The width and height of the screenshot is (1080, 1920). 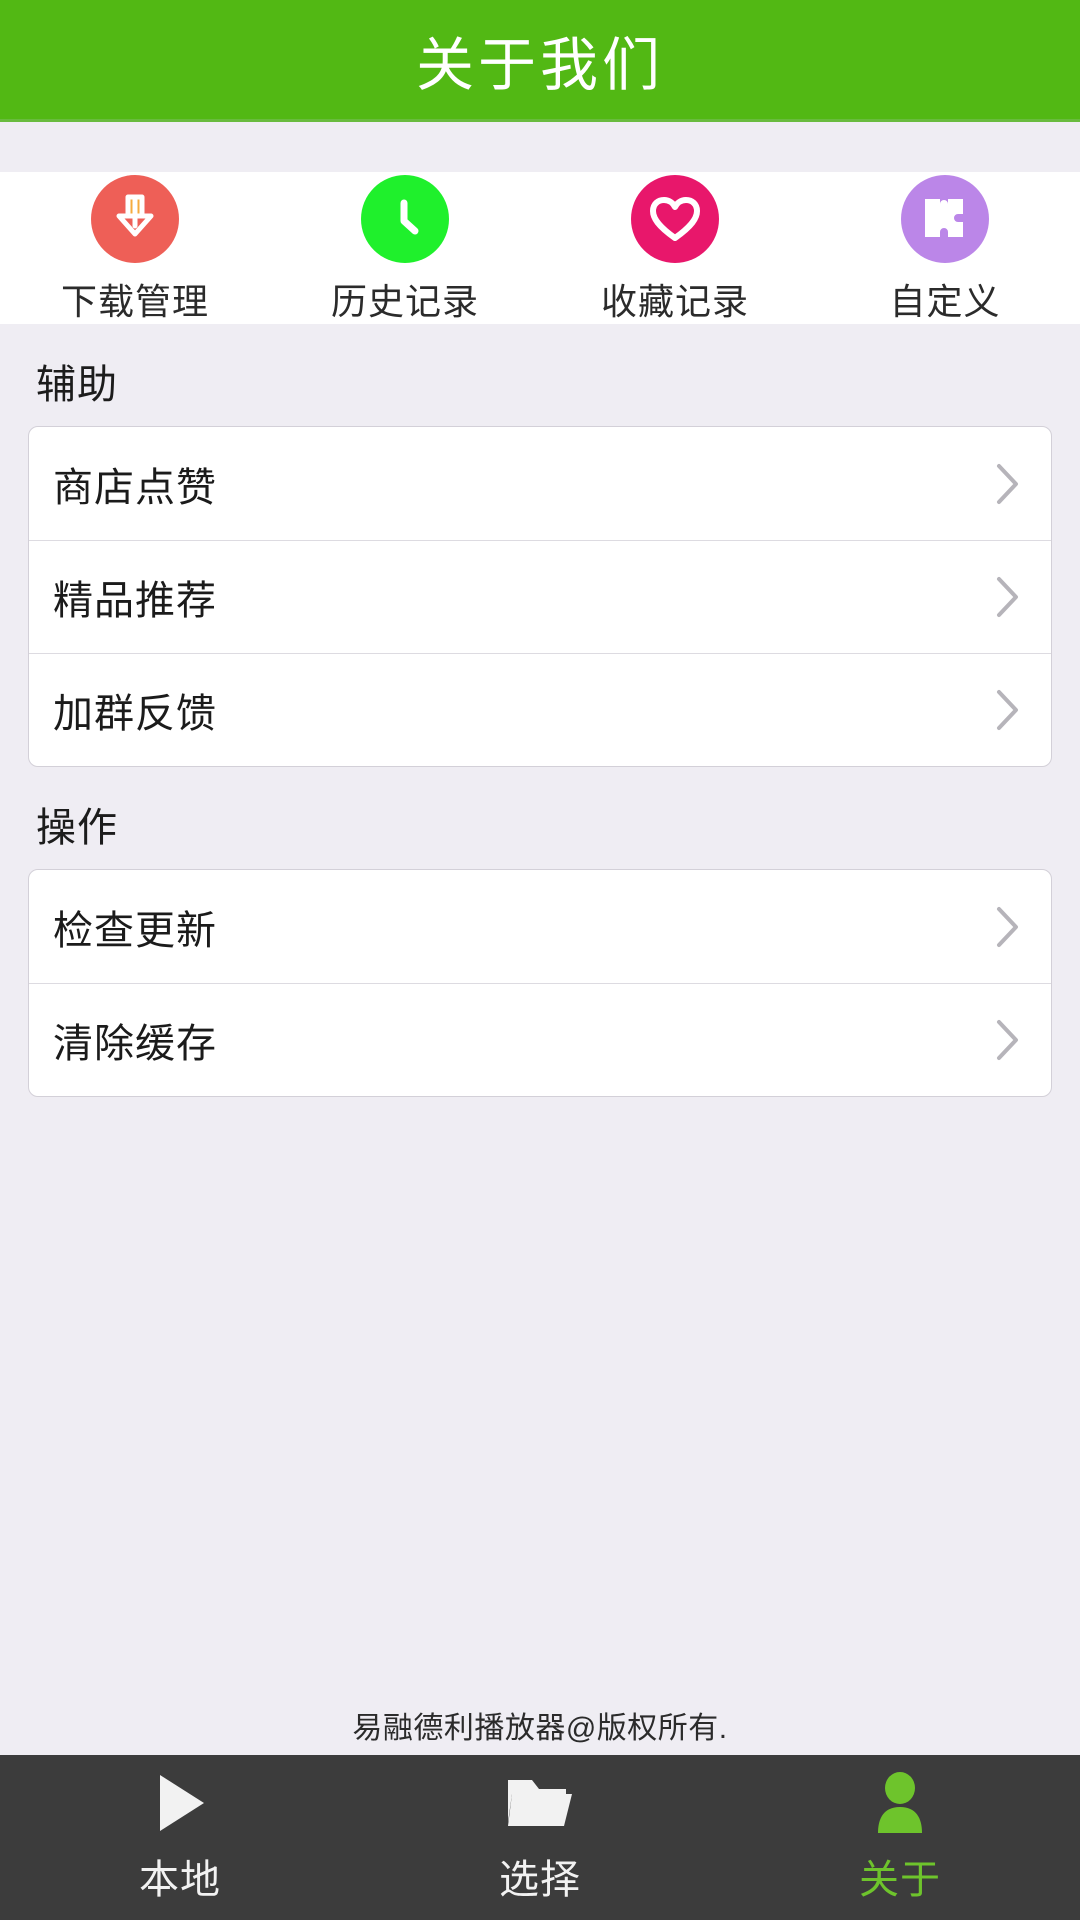 What do you see at coordinates (135, 714) in the screenshot?
I see `row-label: 加群反馈` at bounding box center [135, 714].